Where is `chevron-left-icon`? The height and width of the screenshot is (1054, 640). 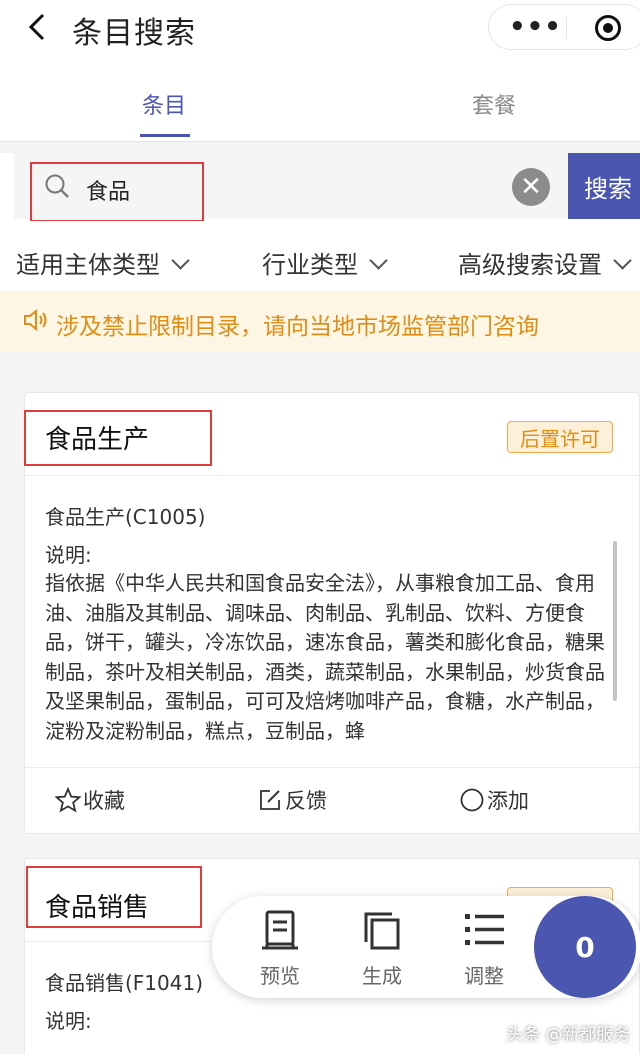 chevron-left-icon is located at coordinates (36, 27).